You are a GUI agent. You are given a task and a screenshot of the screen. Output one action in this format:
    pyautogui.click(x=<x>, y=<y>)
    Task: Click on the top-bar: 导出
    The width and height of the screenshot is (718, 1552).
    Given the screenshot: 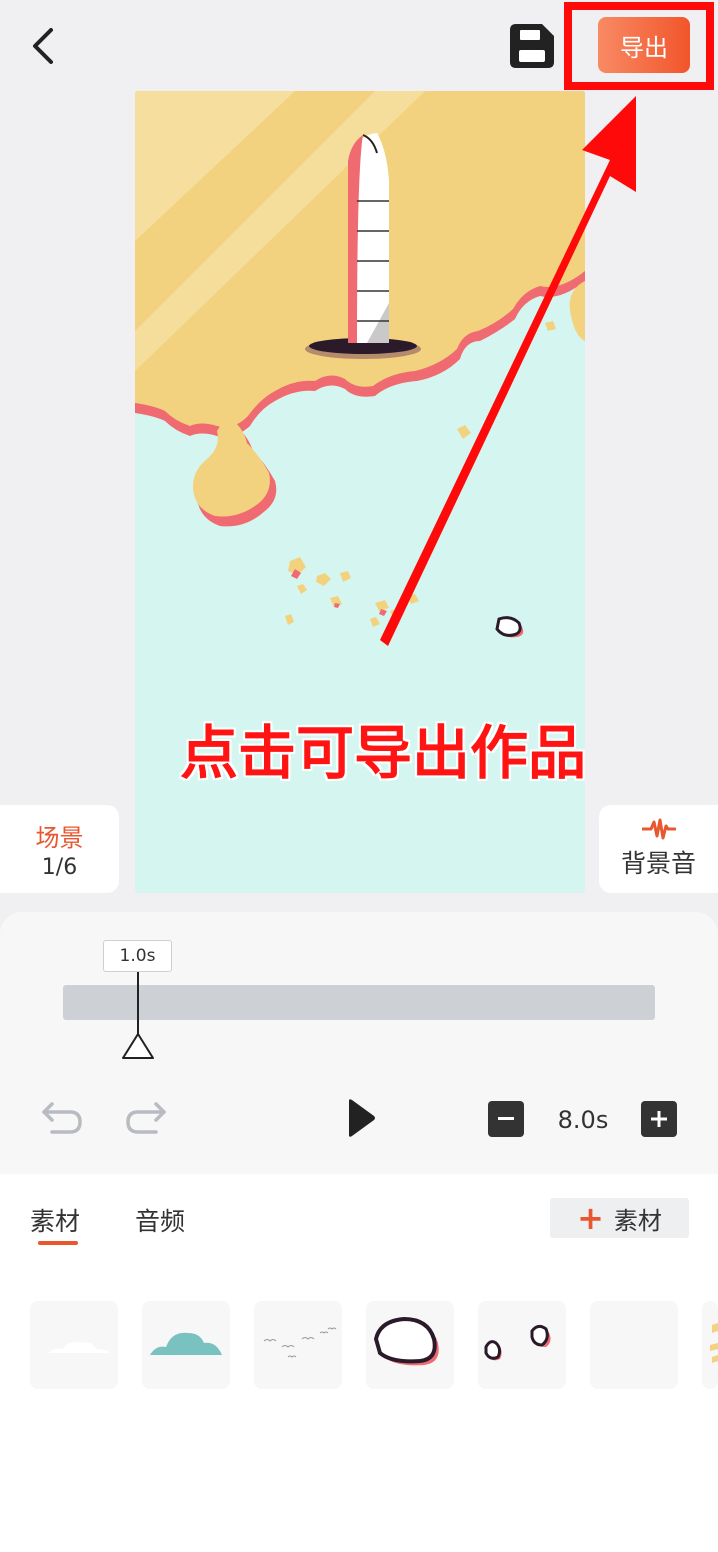 What is the action you would take?
    pyautogui.click(x=359, y=45)
    